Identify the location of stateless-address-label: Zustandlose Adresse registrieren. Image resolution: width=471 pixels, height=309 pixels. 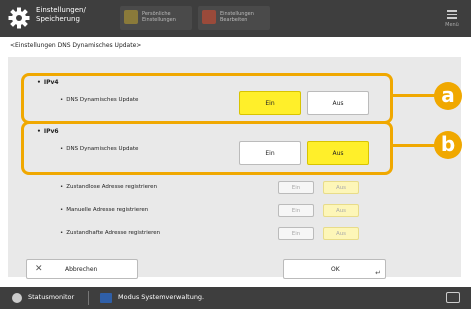
(108, 187).